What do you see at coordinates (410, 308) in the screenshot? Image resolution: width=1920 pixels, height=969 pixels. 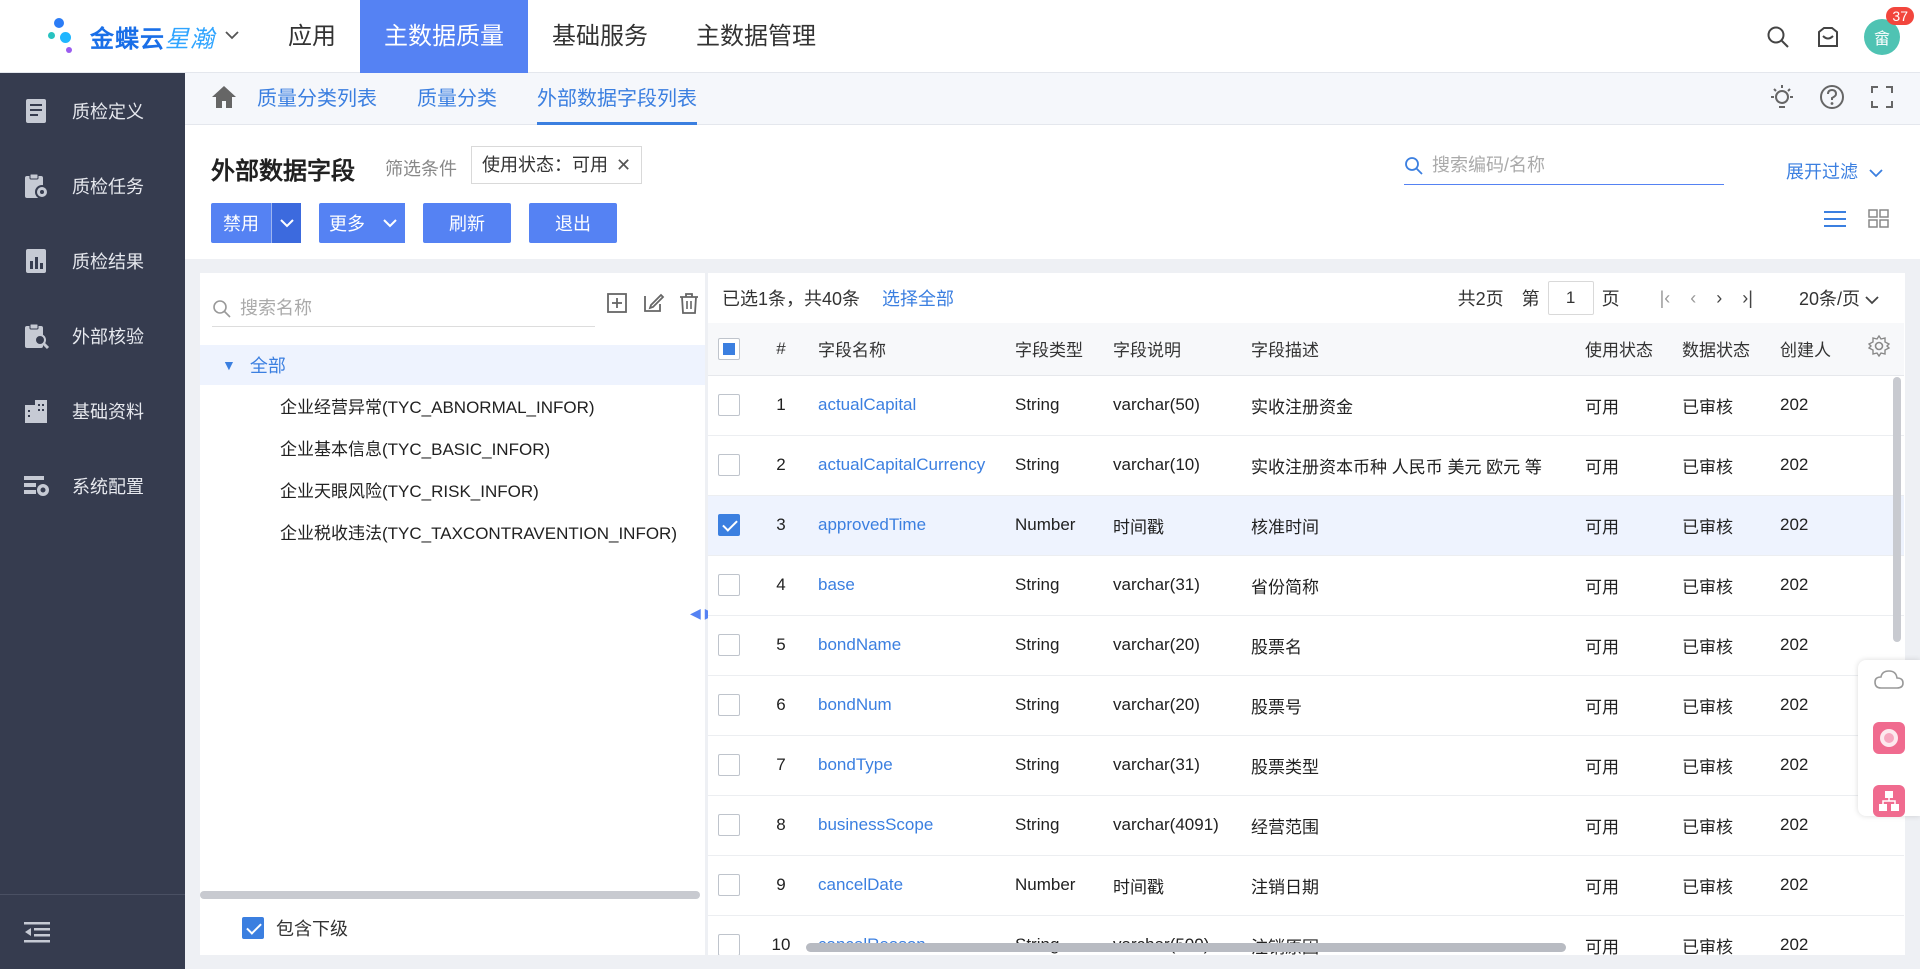 I see `tree-search-input` at bounding box center [410, 308].